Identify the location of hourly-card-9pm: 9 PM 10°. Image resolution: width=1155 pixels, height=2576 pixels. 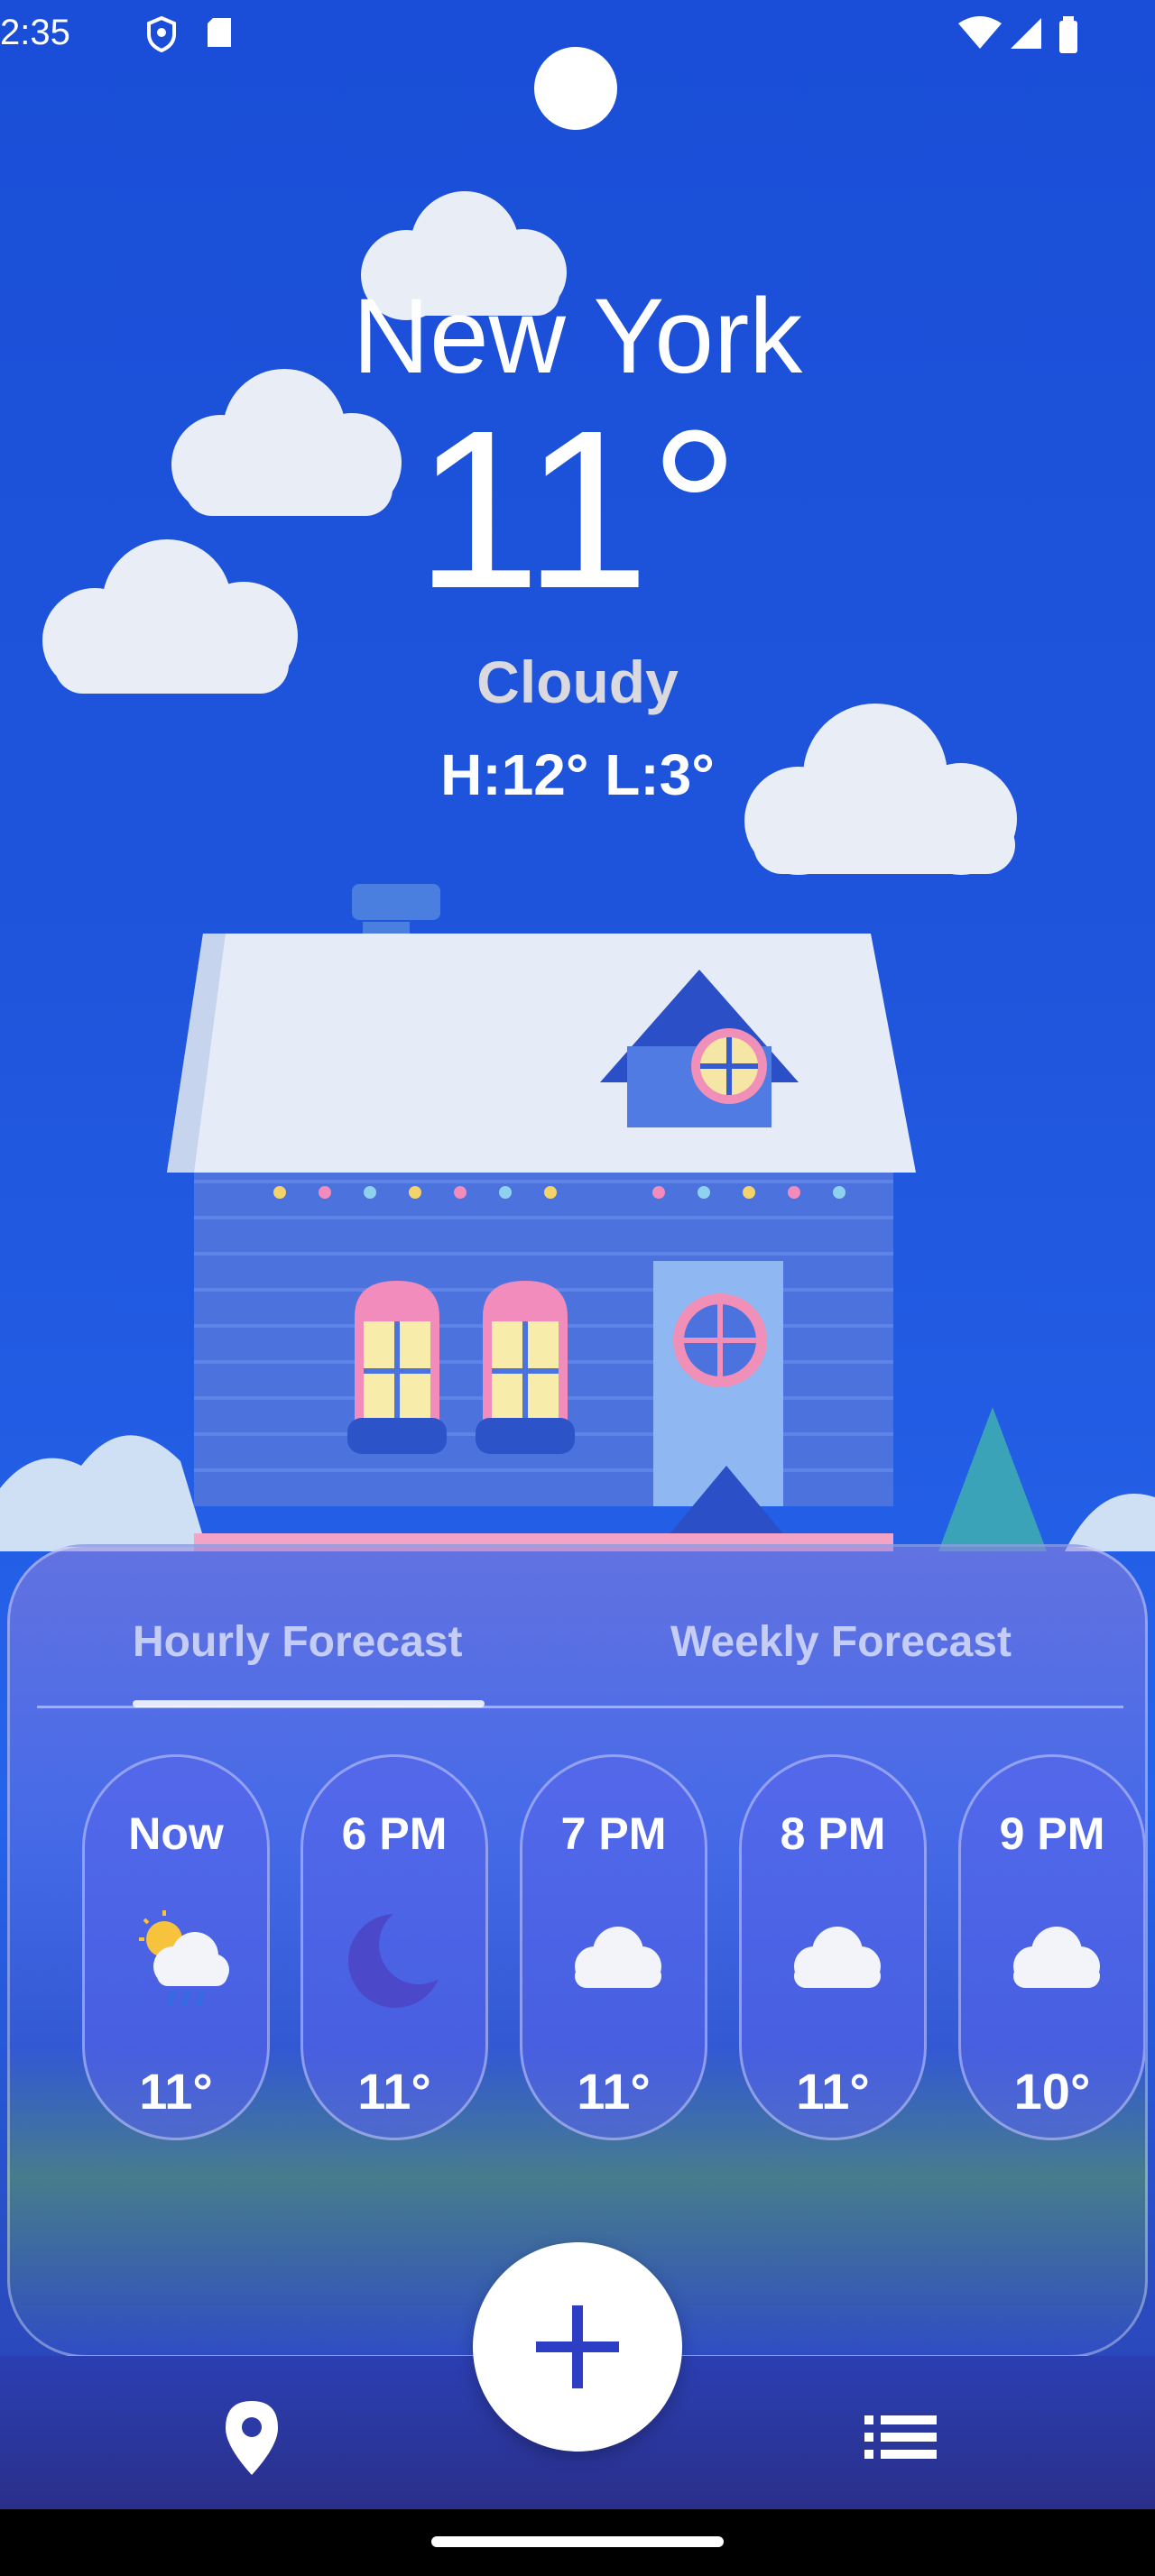
(1051, 1947).